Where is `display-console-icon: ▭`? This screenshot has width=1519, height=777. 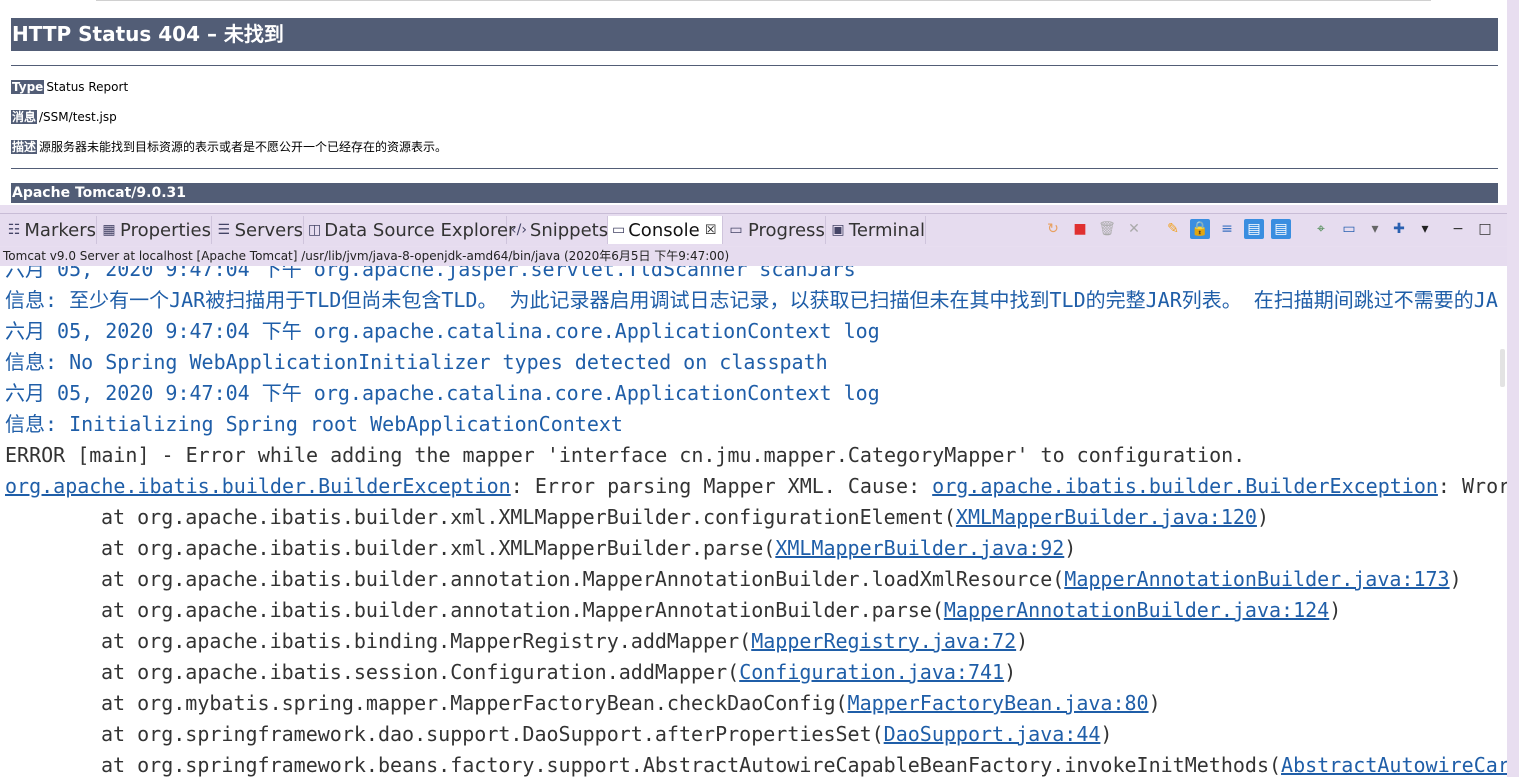
display-console-icon: ▭ is located at coordinates (1349, 229).